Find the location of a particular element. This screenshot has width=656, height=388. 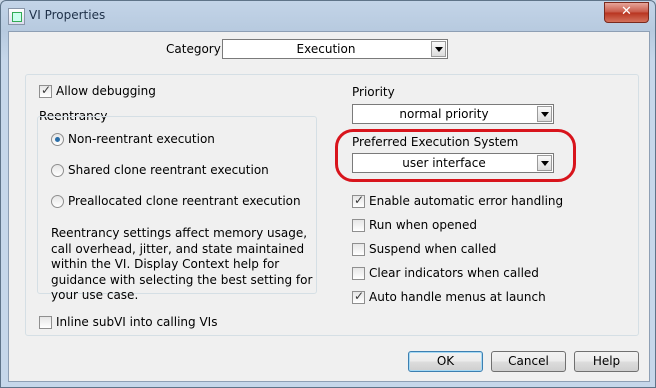

clear-indicators-label: Clear indicators when called is located at coordinates (454, 273).